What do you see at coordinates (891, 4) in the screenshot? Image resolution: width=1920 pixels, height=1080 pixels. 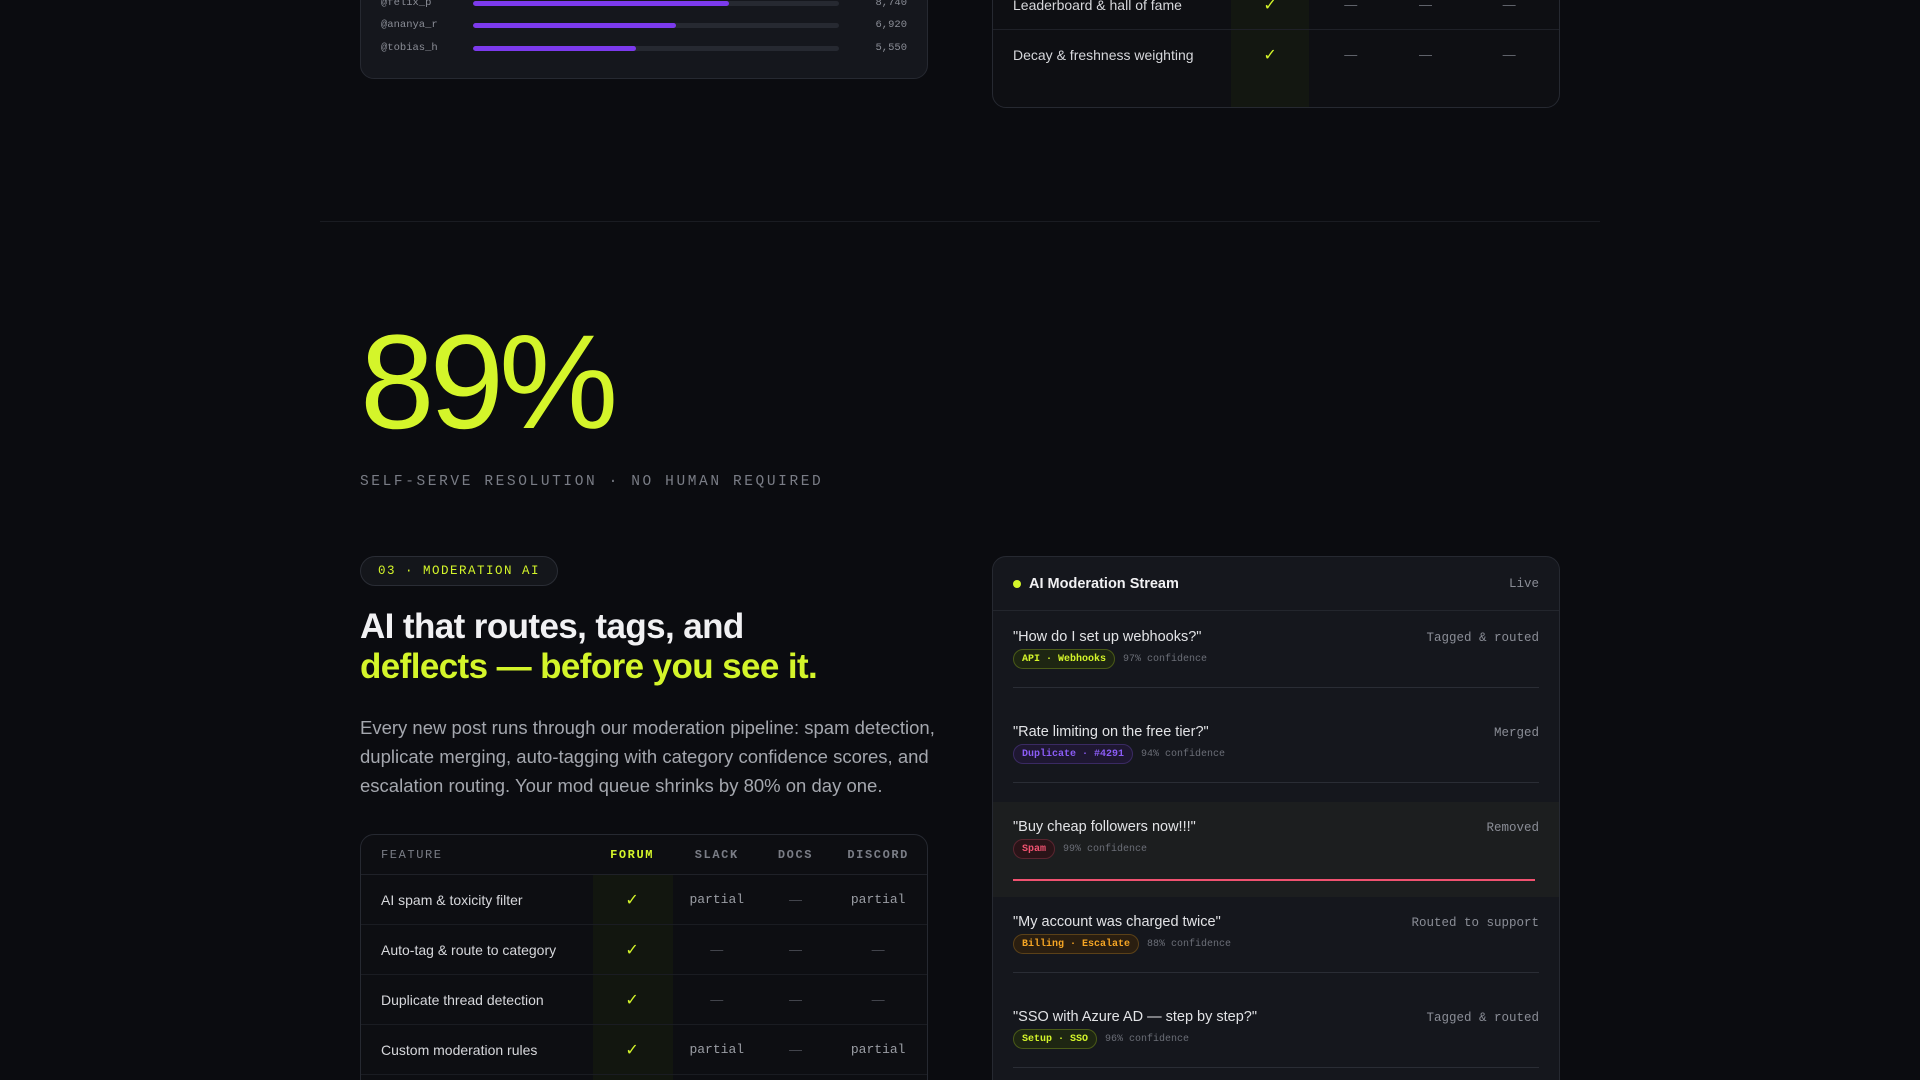 I see `leaderboard-value: 8,740` at bounding box center [891, 4].